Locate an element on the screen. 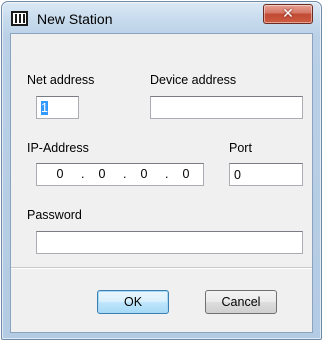 The image size is (325, 342). ok-button: OK is located at coordinates (133, 302).